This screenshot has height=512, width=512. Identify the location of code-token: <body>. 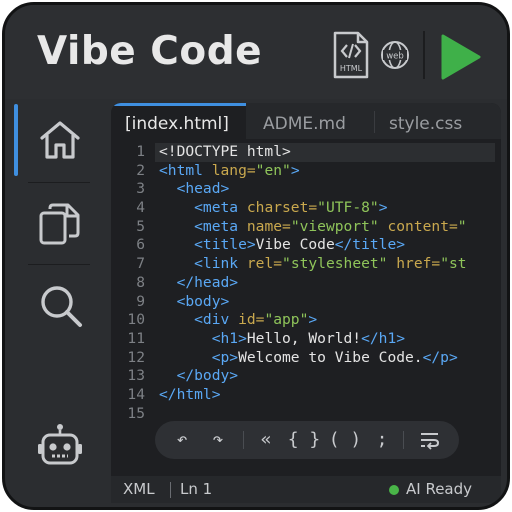
(194, 301).